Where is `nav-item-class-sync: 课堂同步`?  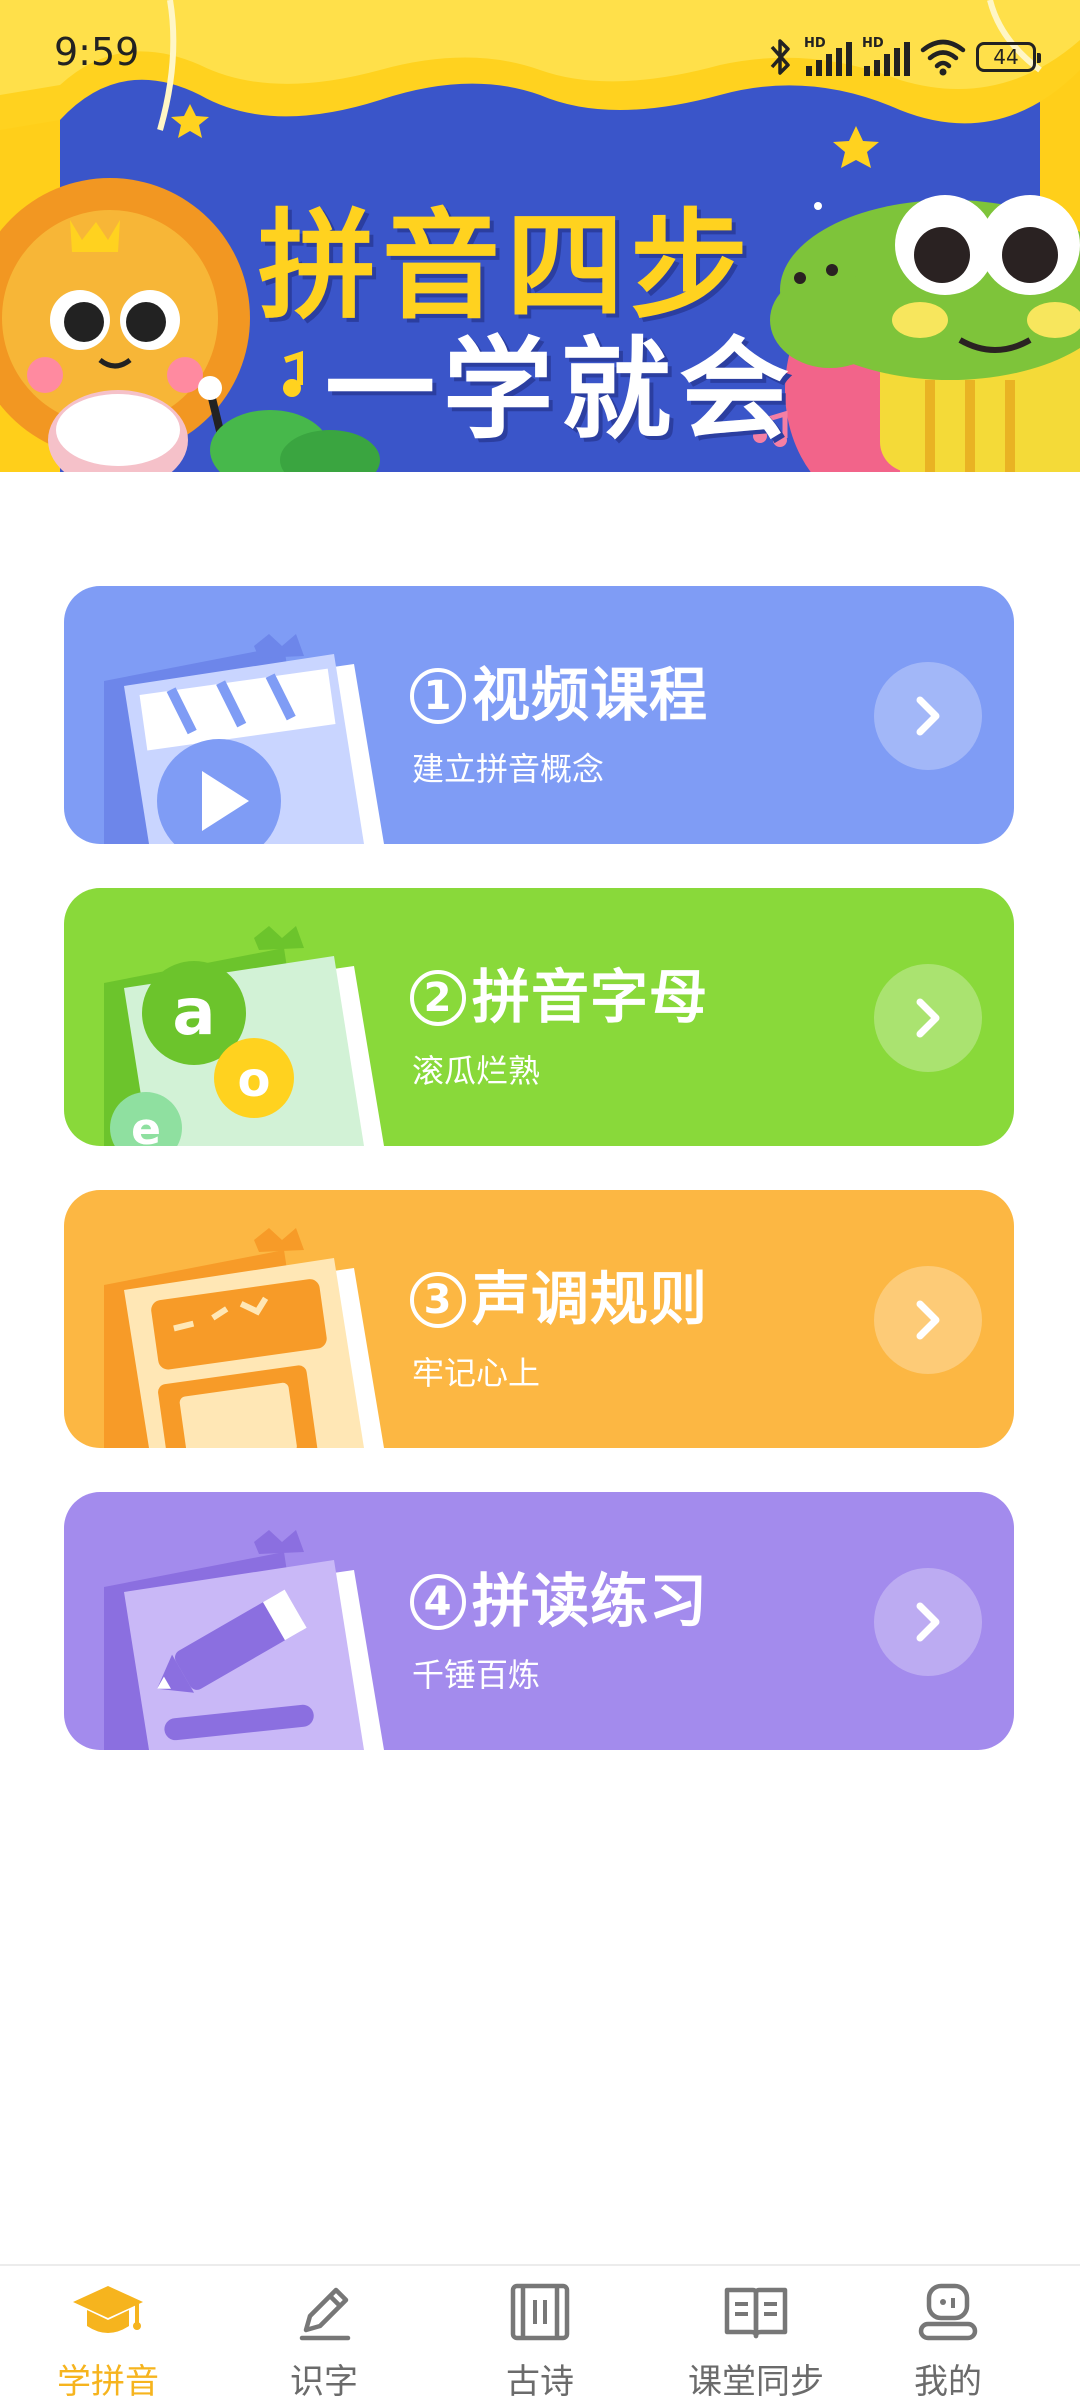 nav-item-class-sync: 课堂同步 is located at coordinates (756, 2338).